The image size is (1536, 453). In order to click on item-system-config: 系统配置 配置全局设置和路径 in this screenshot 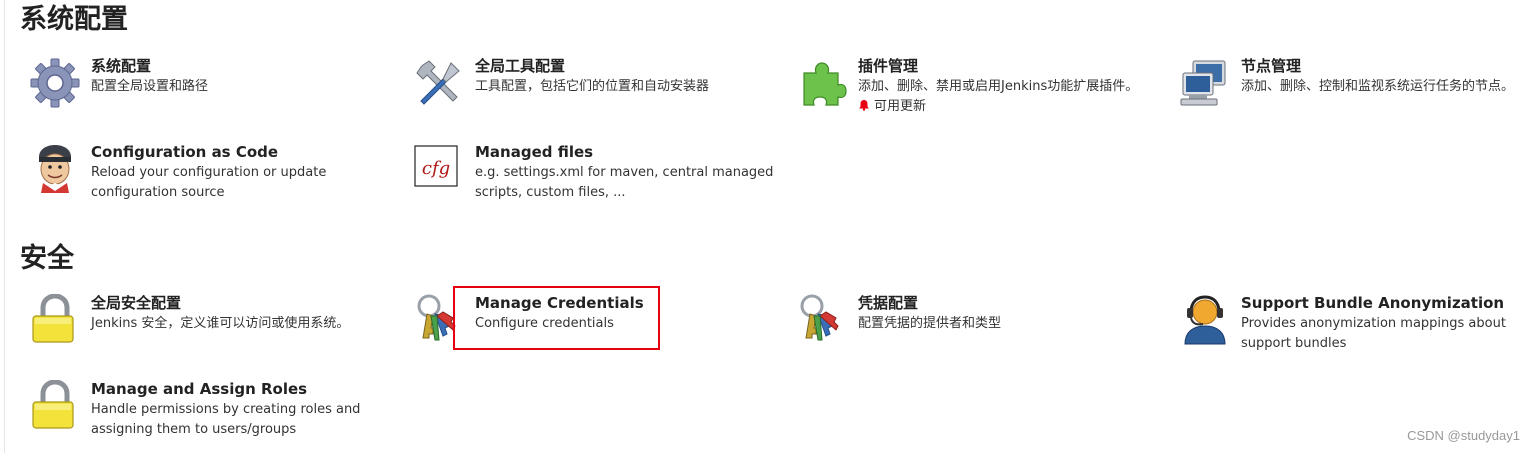, I will do `click(209, 95)`.